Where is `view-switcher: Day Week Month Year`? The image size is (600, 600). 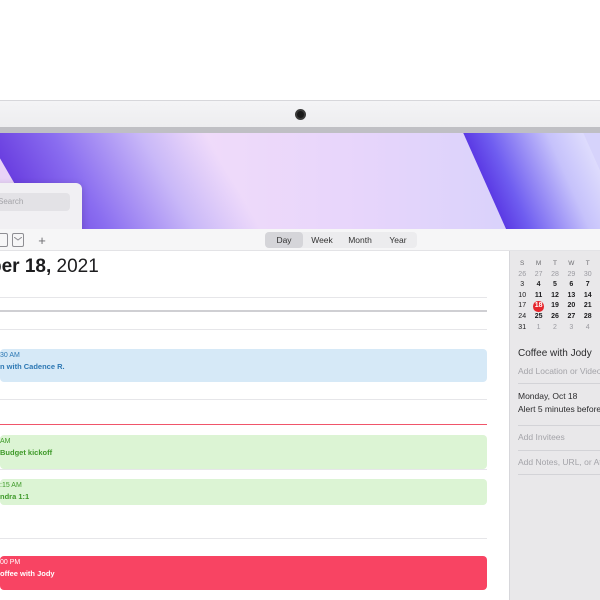 view-switcher: Day Week Month Year is located at coordinates (341, 240).